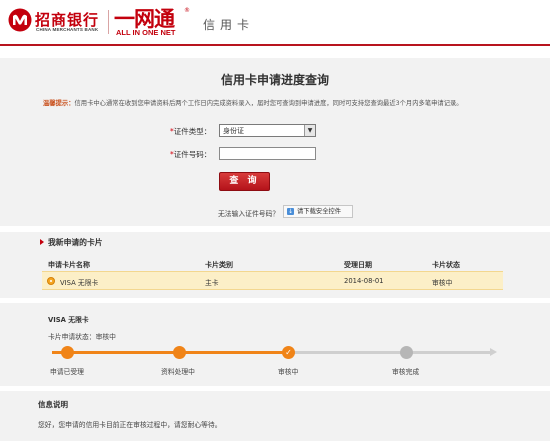 This screenshot has width=550, height=441. I want to click on info-title: 信息说明, so click(53, 404).